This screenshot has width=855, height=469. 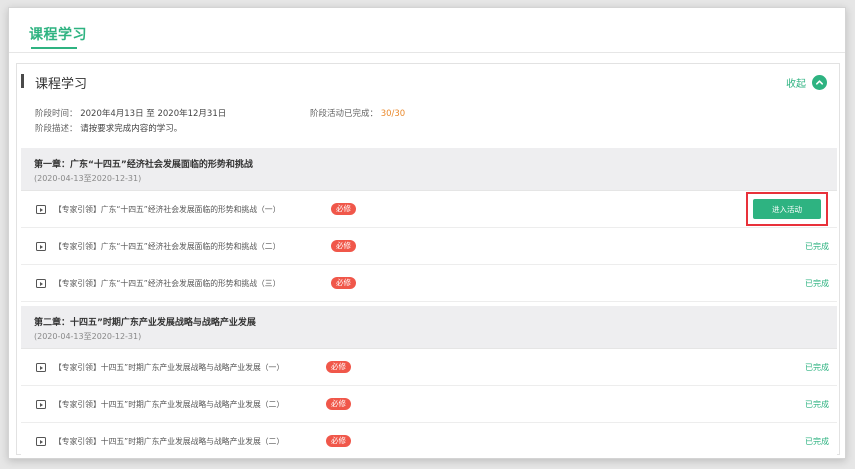 What do you see at coordinates (819, 82) in the screenshot?
I see `chevron-up-icon` at bounding box center [819, 82].